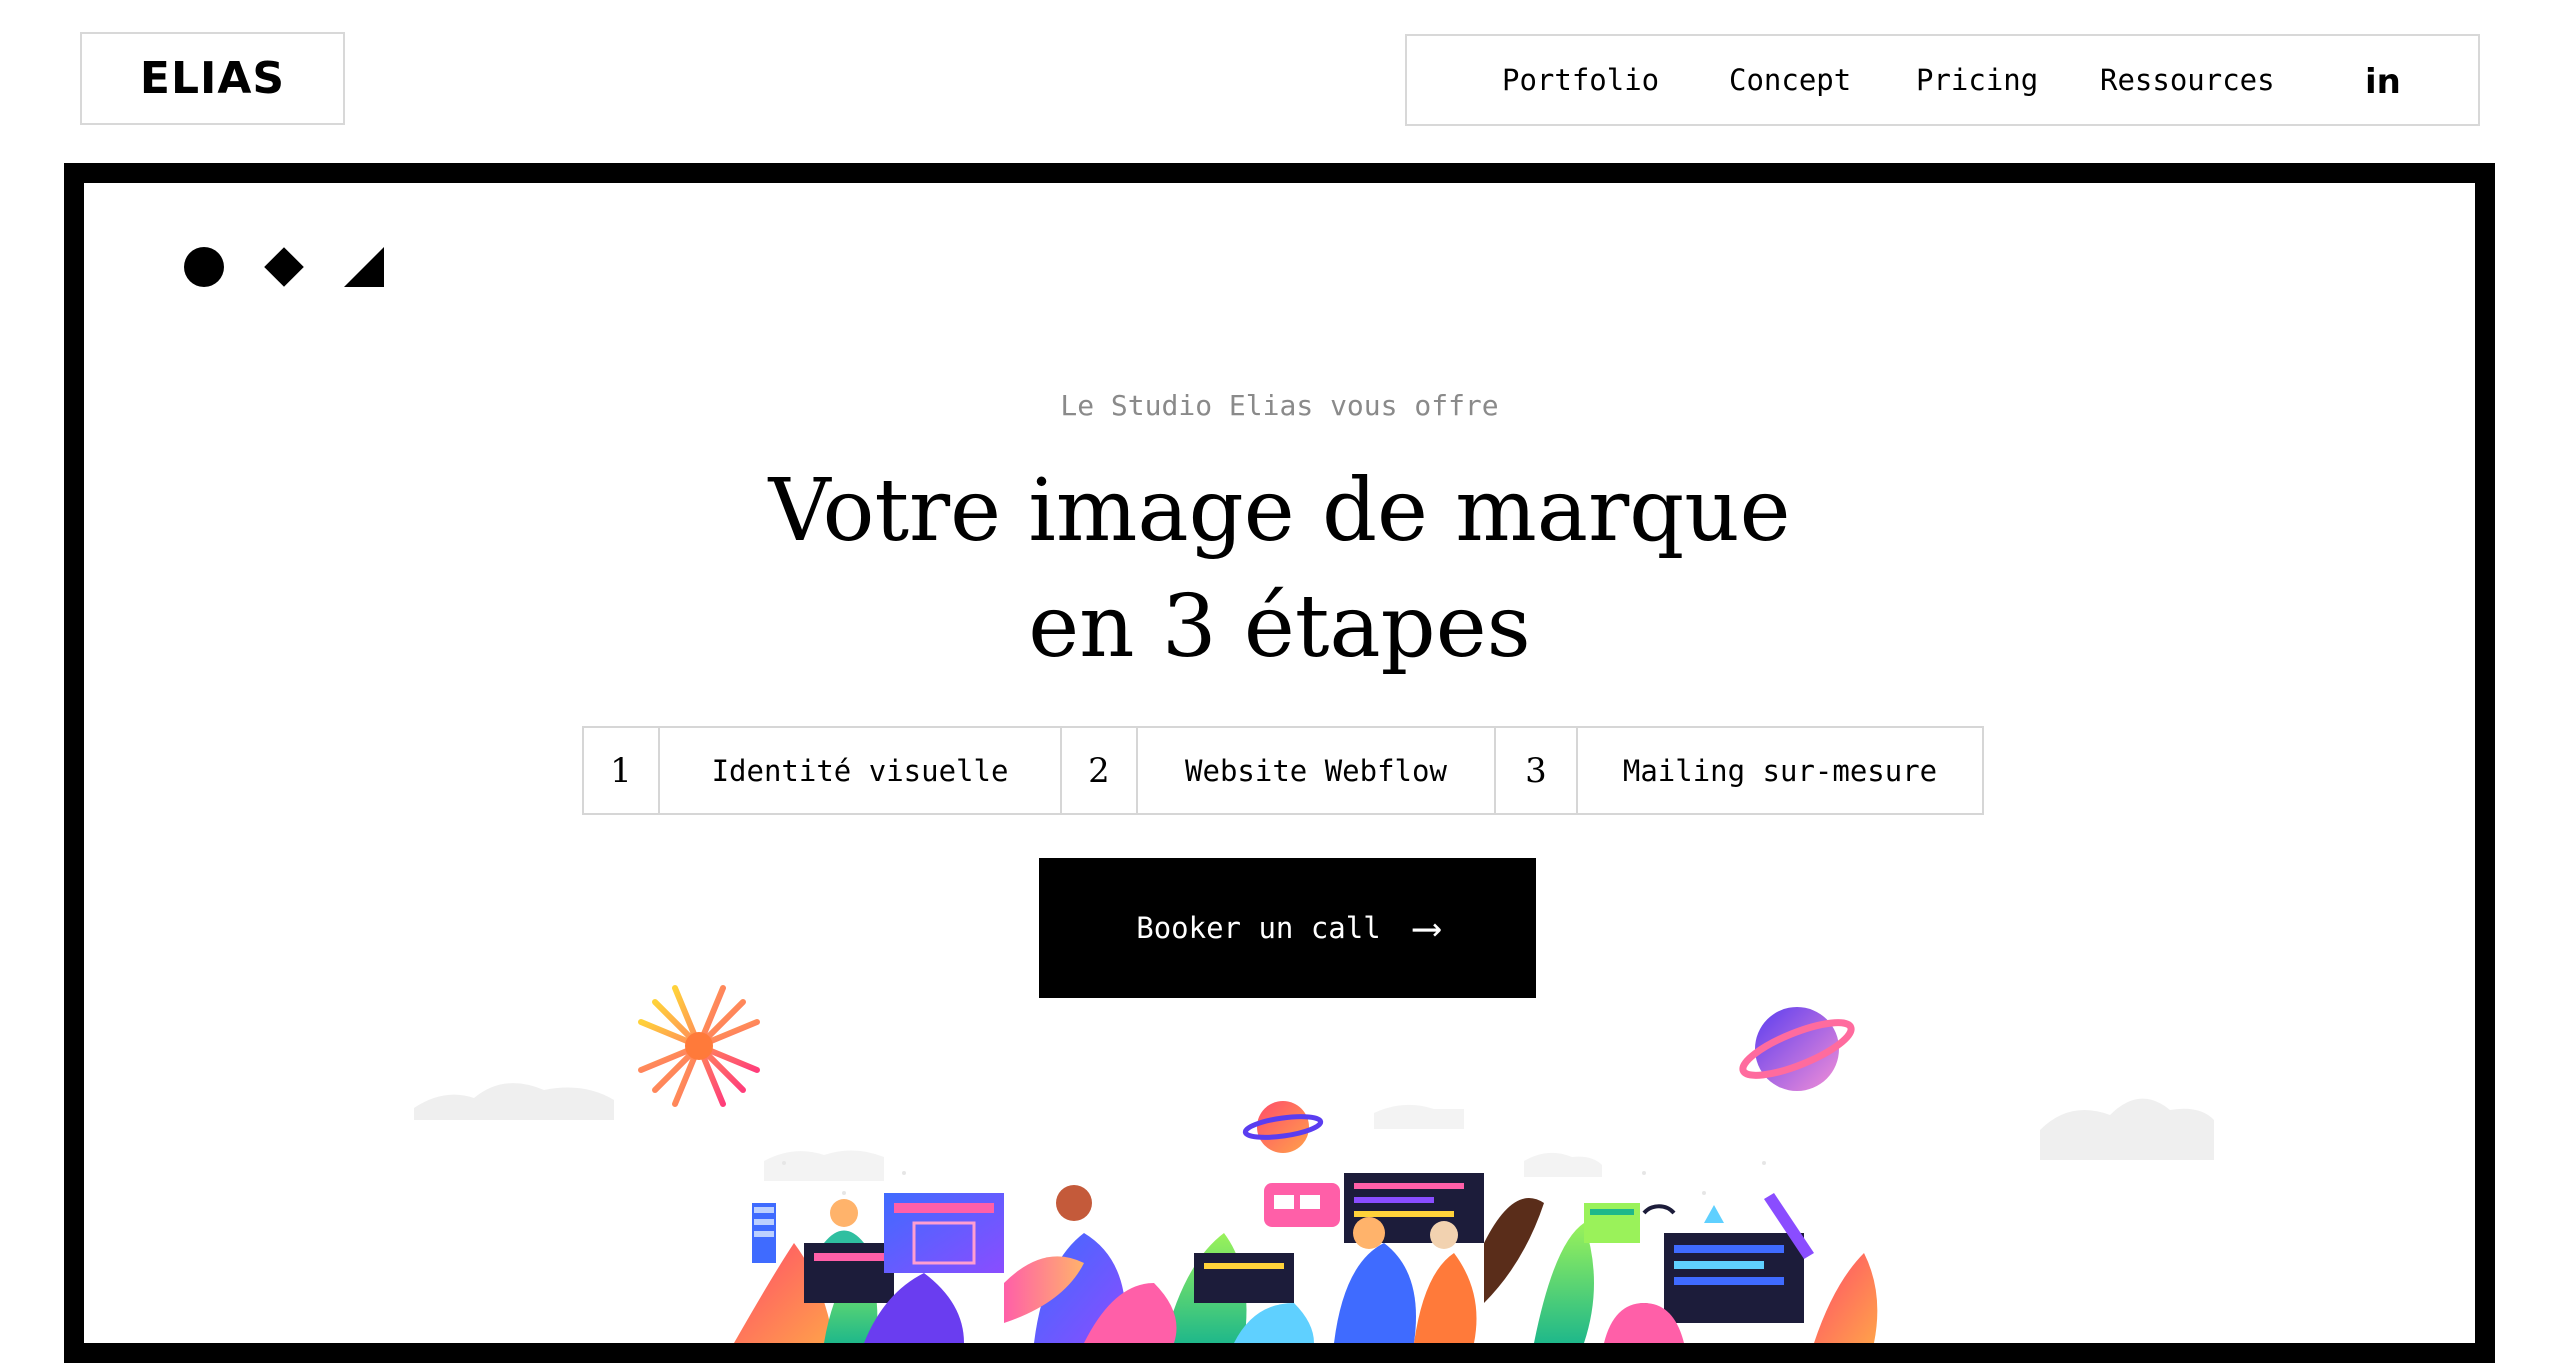 Image resolution: width=2558 pixels, height=1363 pixels. Describe the element at coordinates (1580, 80) in the screenshot. I see `nav-item-portfolio: Portfolio` at that location.